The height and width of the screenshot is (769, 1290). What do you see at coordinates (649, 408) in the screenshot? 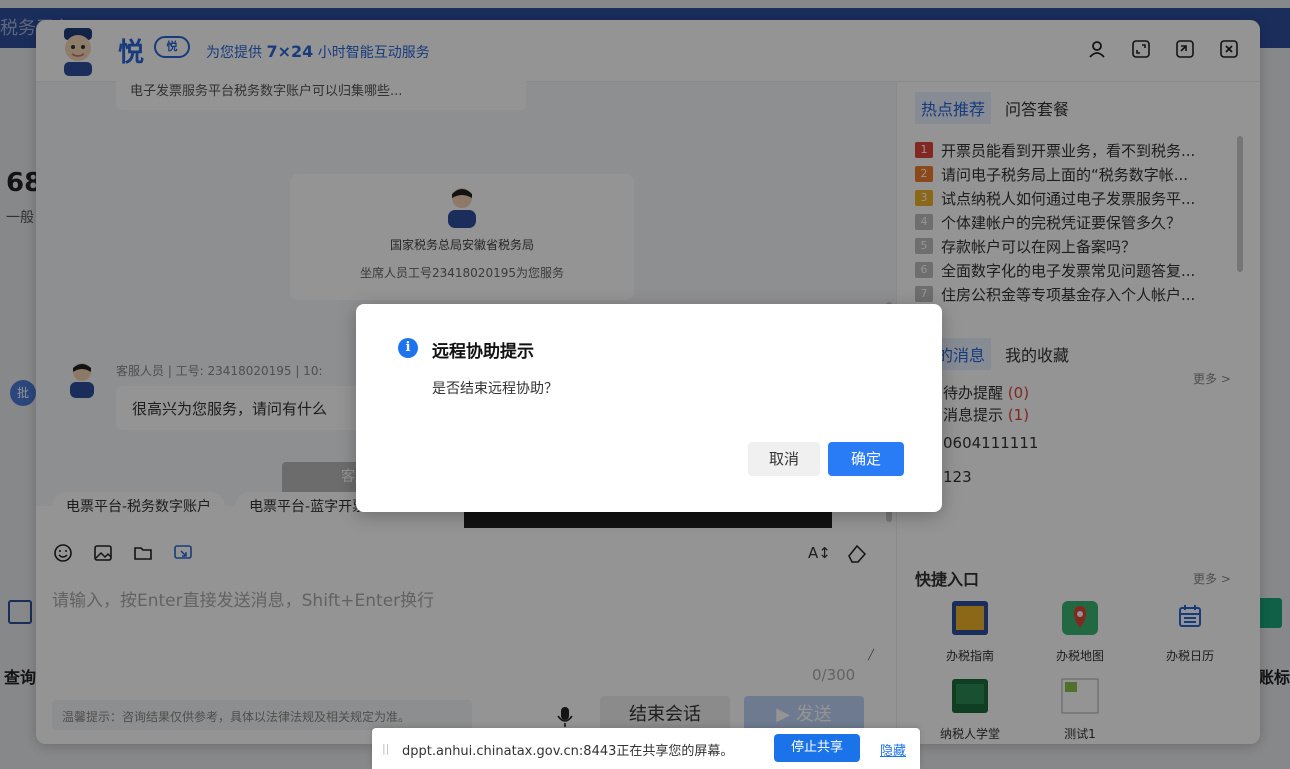
I see `remote-assist-dialog: i 远程协助提示 是否结束远程协助？ 取消 确定` at bounding box center [649, 408].